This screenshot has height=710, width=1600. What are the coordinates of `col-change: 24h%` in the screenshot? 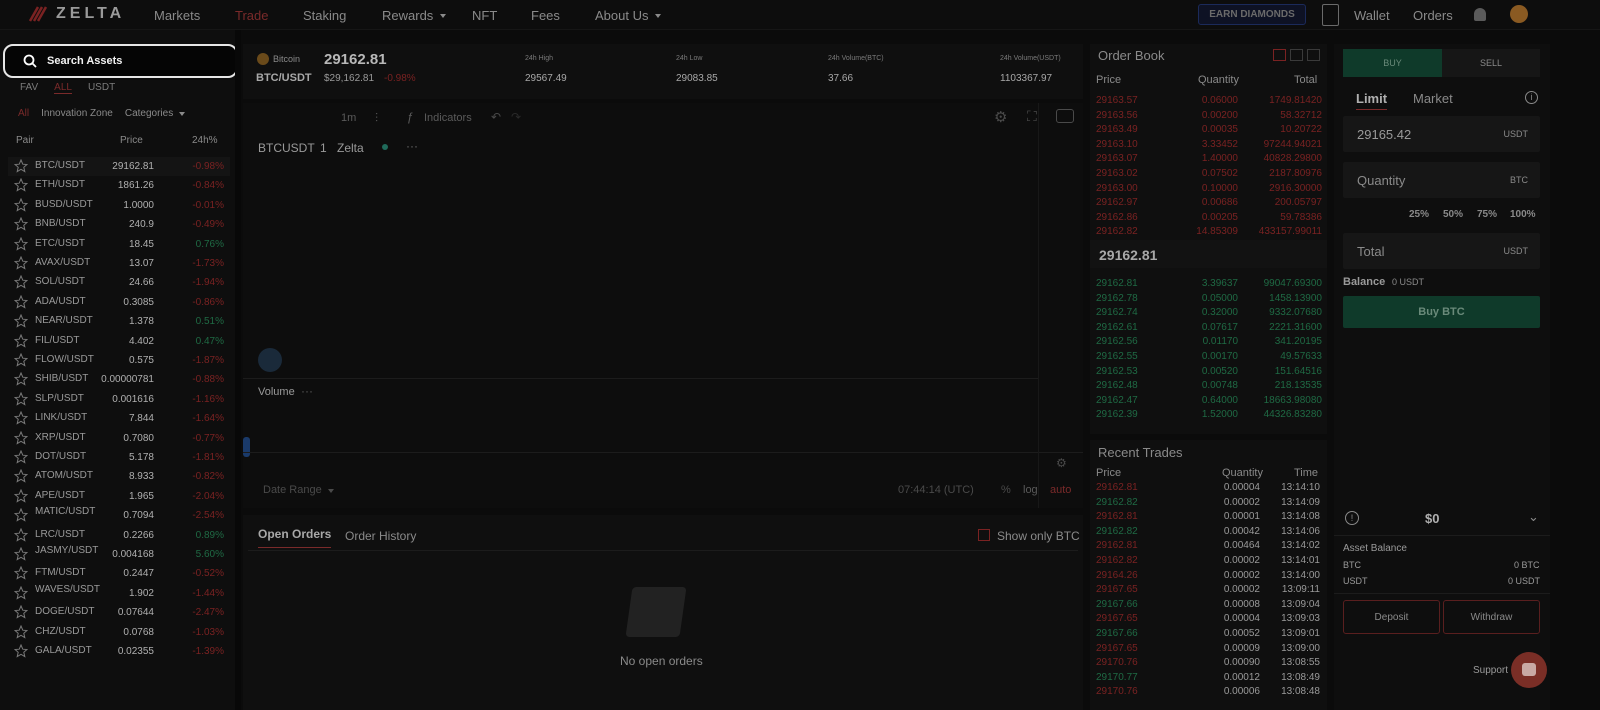 It's located at (205, 140).